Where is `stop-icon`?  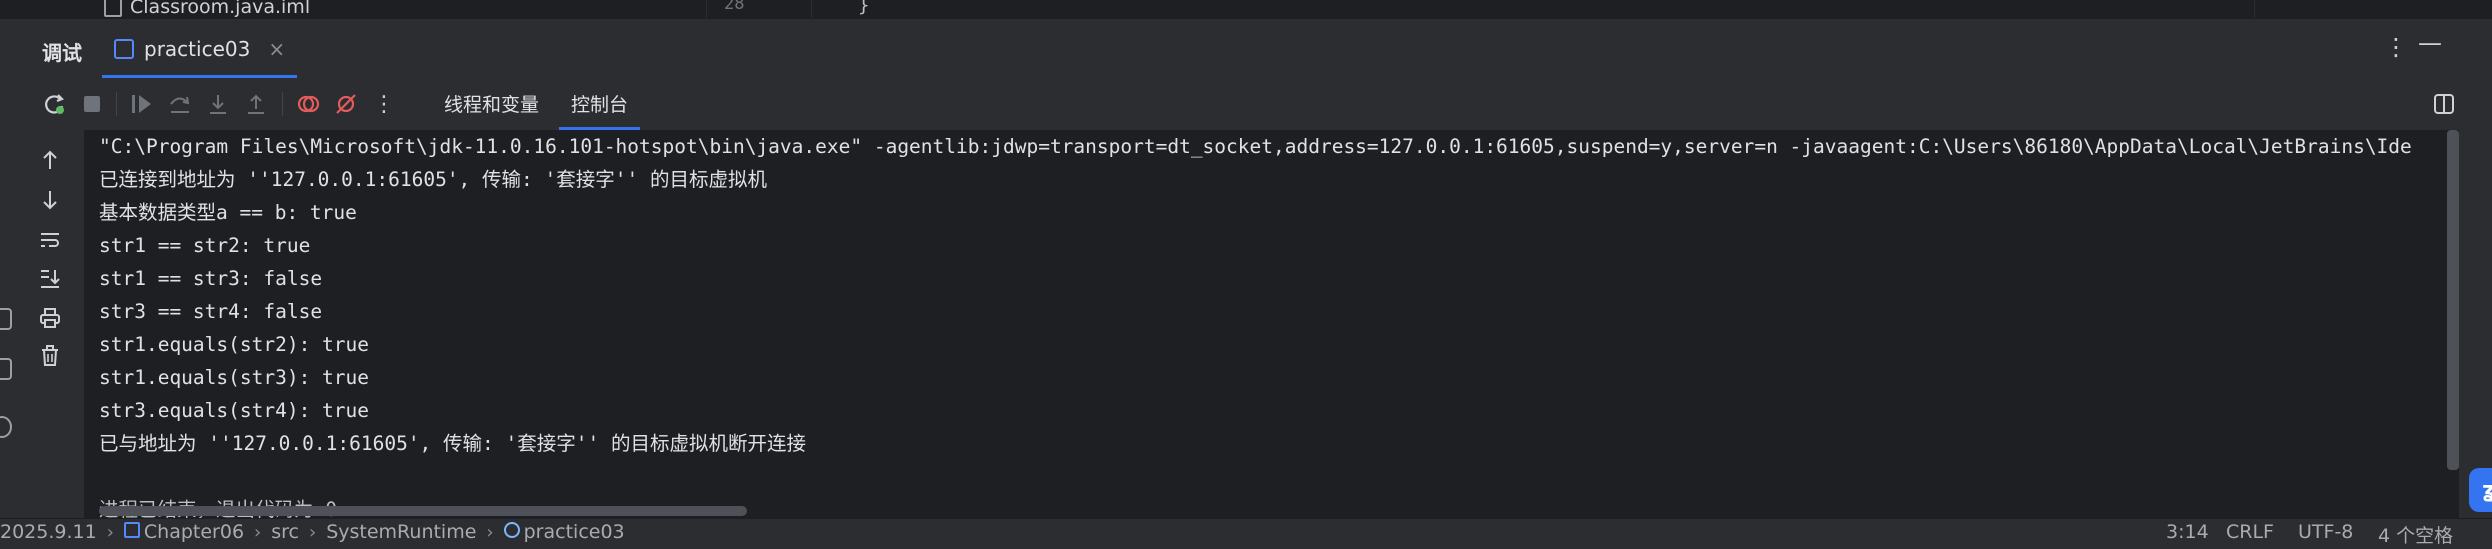
stop-icon is located at coordinates (92, 104).